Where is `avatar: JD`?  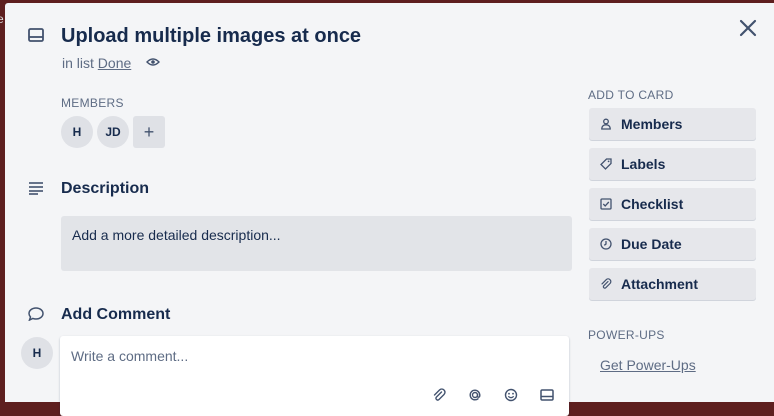
avatar: JD is located at coordinates (113, 132).